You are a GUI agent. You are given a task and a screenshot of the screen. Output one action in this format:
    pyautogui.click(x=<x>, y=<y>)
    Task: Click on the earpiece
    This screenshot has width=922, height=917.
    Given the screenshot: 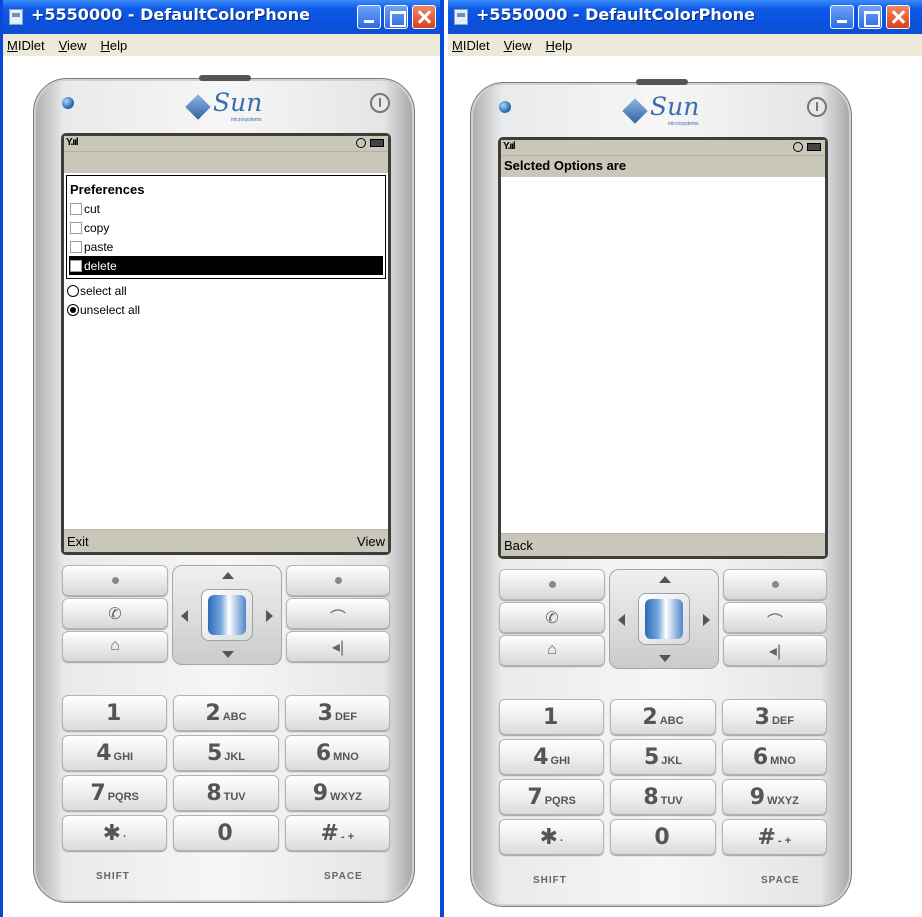 What is the action you would take?
    pyautogui.click(x=225, y=78)
    